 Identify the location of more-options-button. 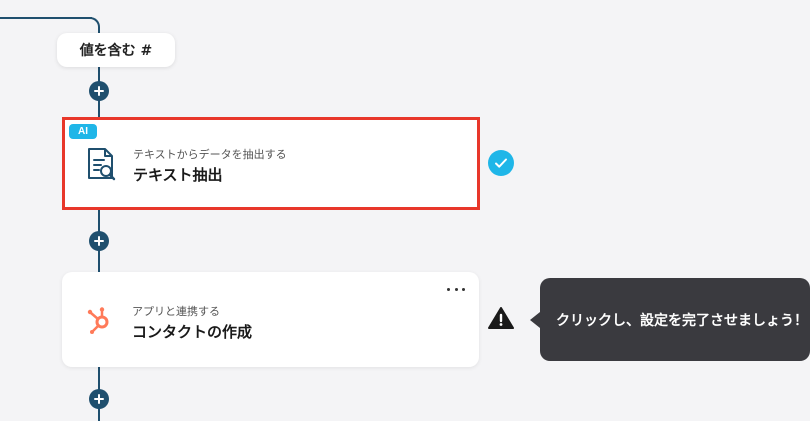
(456, 289).